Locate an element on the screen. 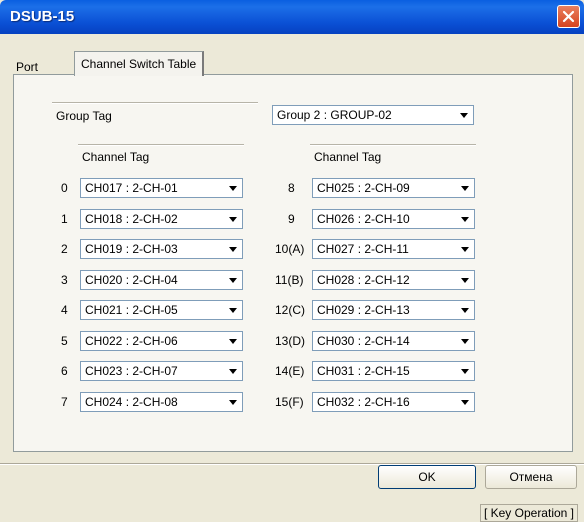 This screenshot has height=522, width=584. channel-select: CH018 : 2-CH-02 is located at coordinates (161, 219).